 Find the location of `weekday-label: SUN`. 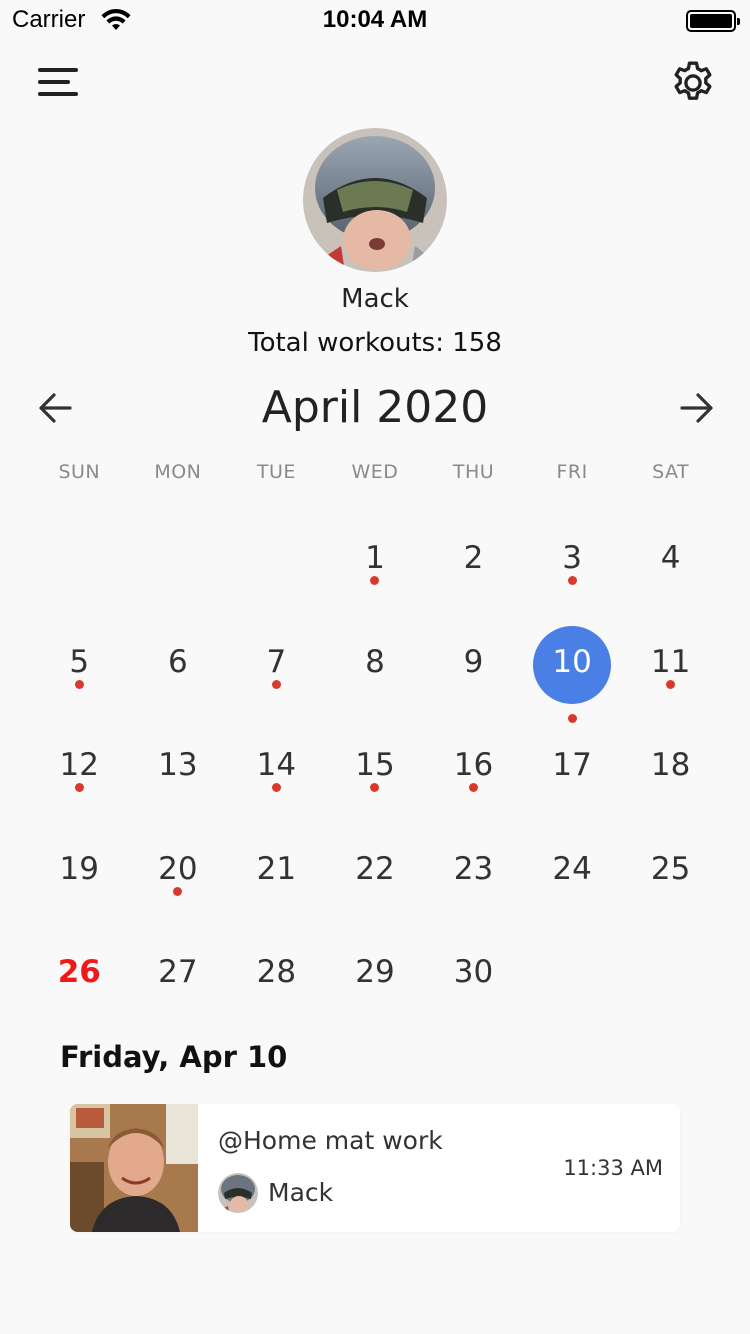

weekday-label: SUN is located at coordinates (79, 472).